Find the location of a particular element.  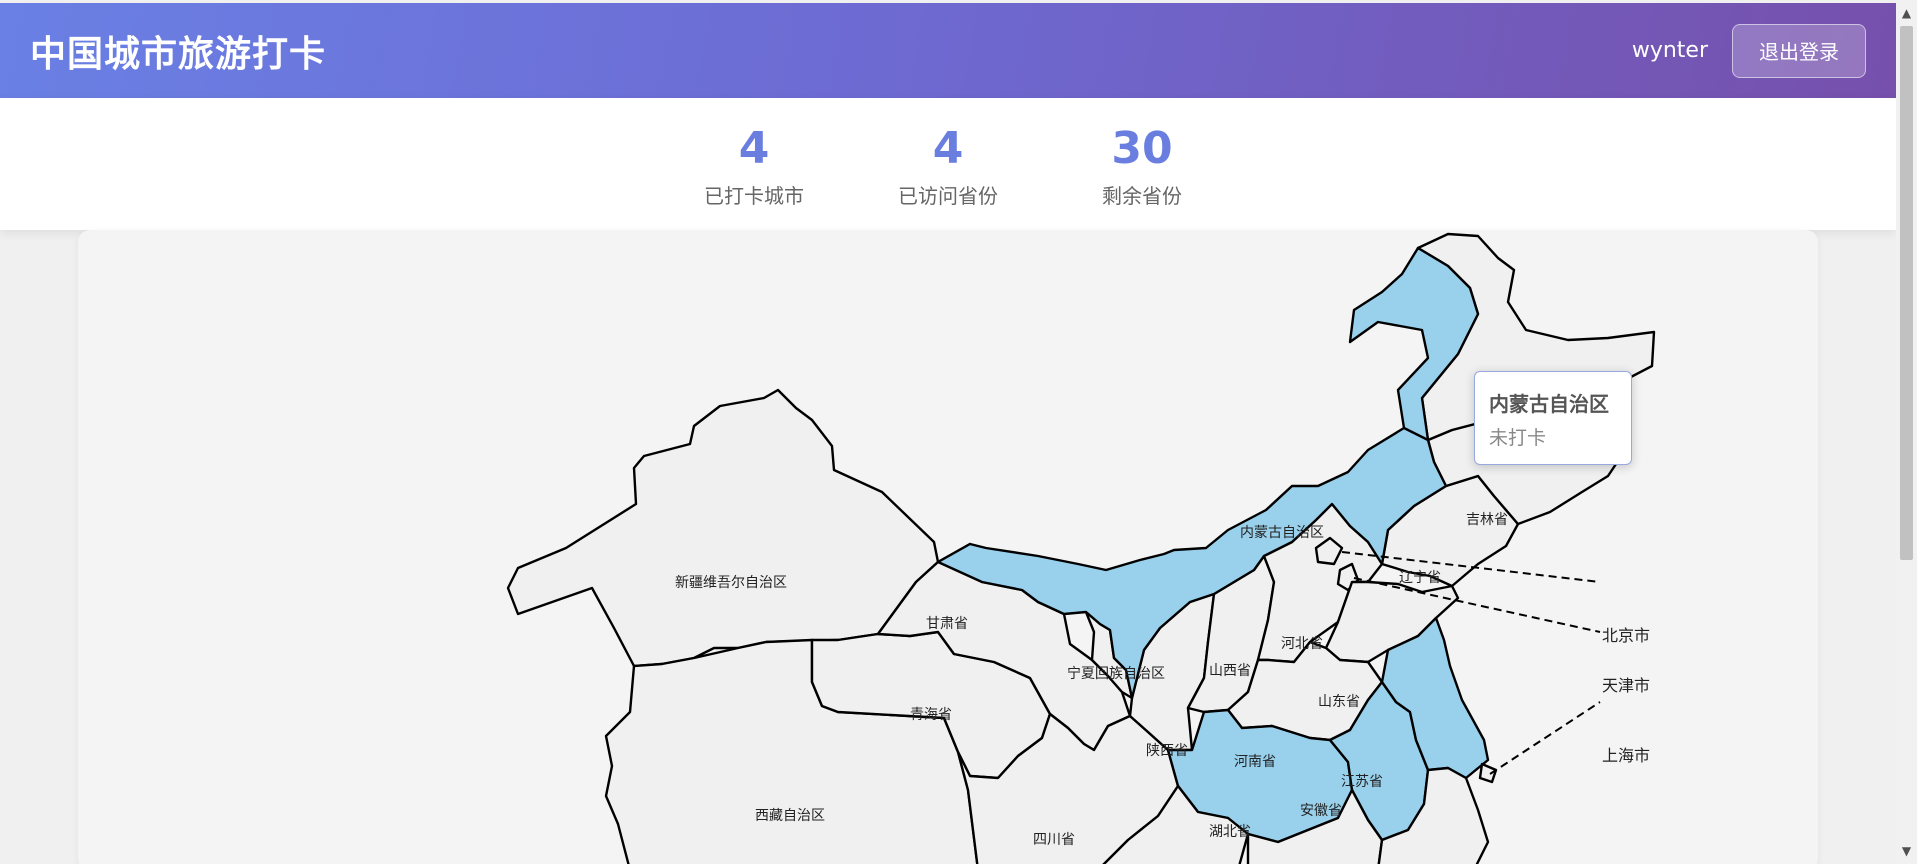

stat-visited-provinces: 4 已访问省份 is located at coordinates (948, 177).